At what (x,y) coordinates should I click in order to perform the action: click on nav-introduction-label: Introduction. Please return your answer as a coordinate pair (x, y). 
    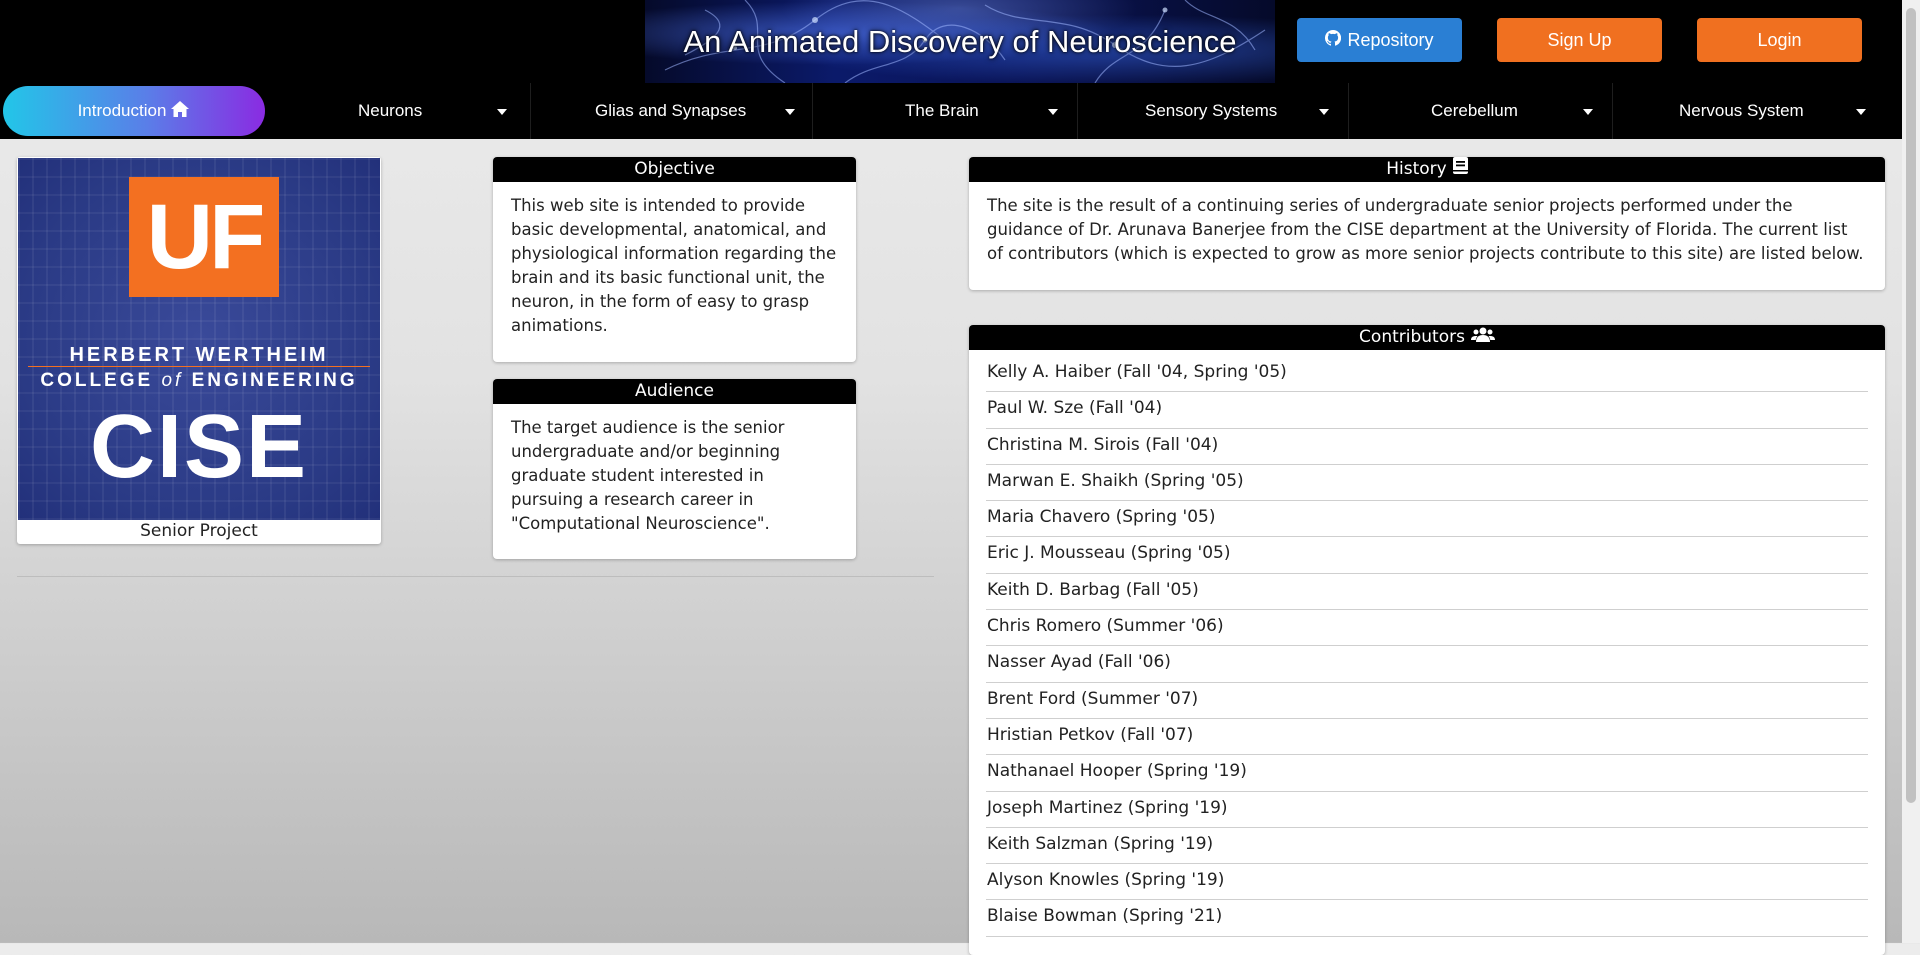
    Looking at the image, I should click on (122, 110).